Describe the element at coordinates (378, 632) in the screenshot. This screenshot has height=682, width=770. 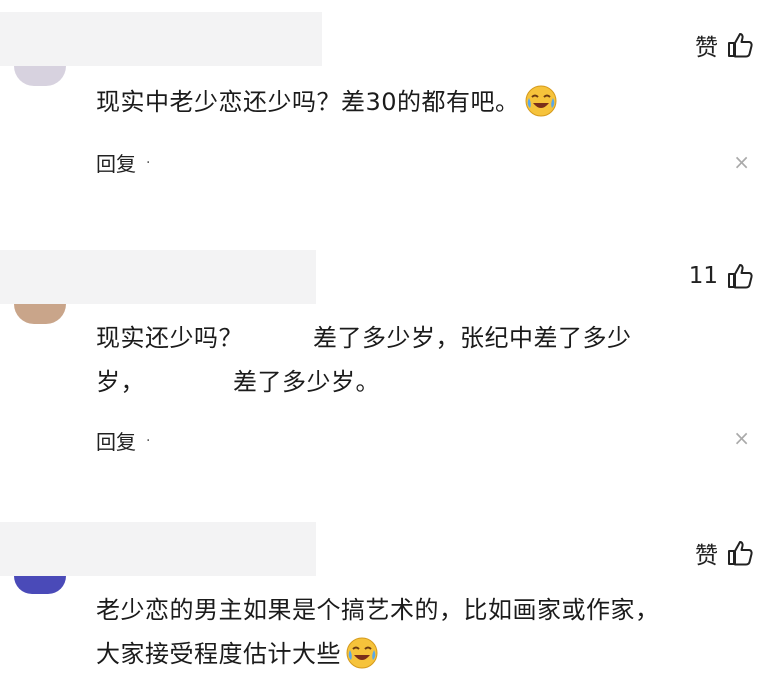
I see `comment-text: 老少恋的男主如果是个搞艺术的，比如画家或作家， 大家接受程度估计大些` at that location.